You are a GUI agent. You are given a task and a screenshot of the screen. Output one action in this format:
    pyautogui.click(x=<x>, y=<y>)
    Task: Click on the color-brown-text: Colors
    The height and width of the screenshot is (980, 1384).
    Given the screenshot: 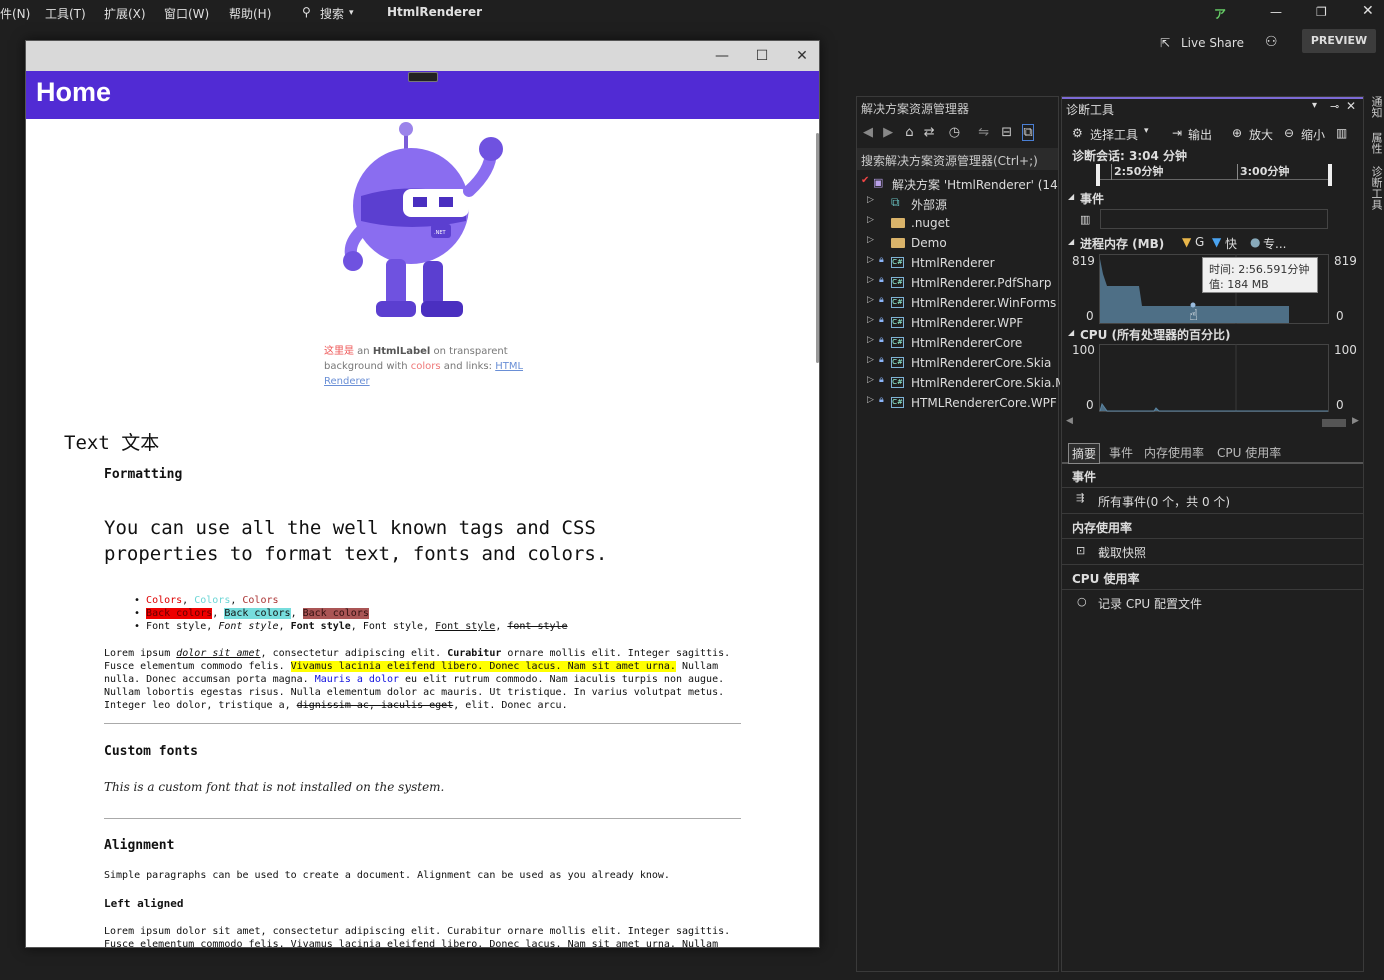 What is the action you would take?
    pyautogui.click(x=260, y=600)
    